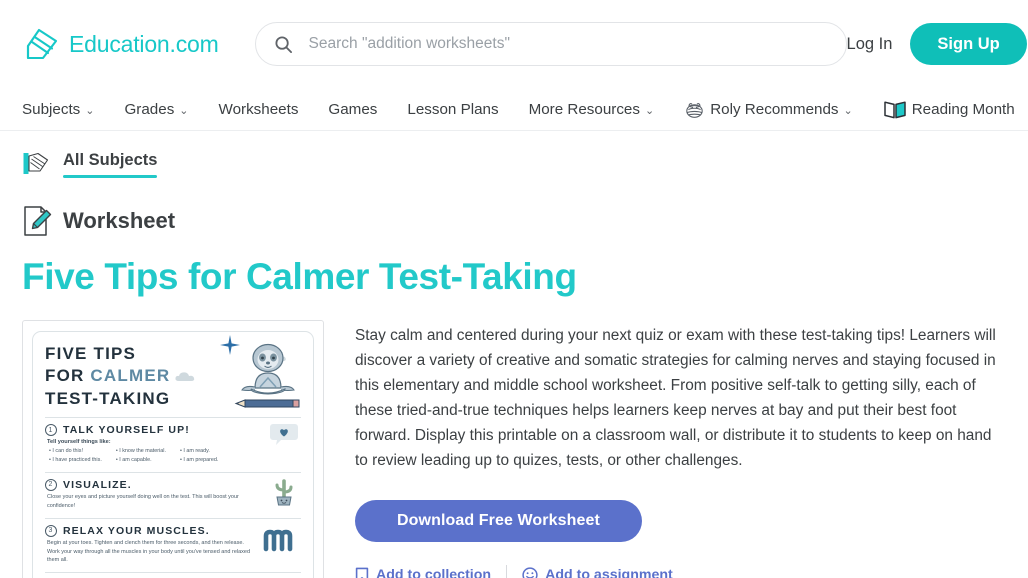 The image size is (1028, 578). I want to click on meditating-sloth-icon, so click(267, 375).